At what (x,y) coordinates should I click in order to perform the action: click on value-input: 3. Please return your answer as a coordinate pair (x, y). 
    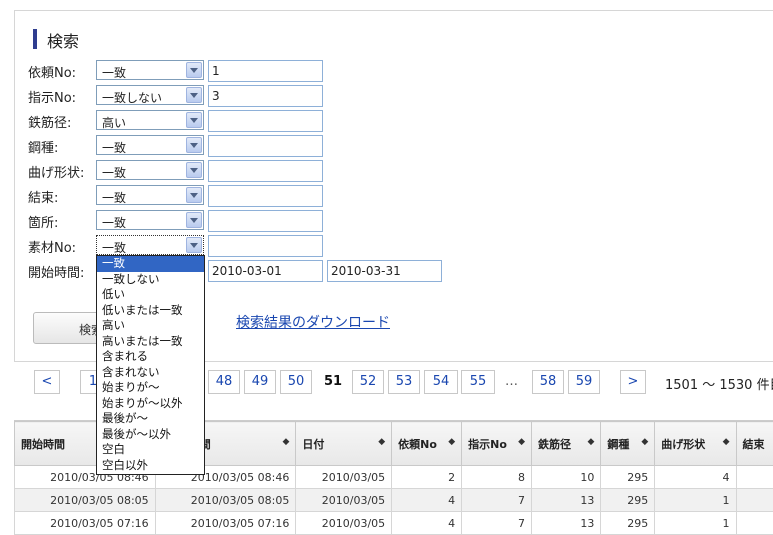
    Looking at the image, I should click on (265, 96).